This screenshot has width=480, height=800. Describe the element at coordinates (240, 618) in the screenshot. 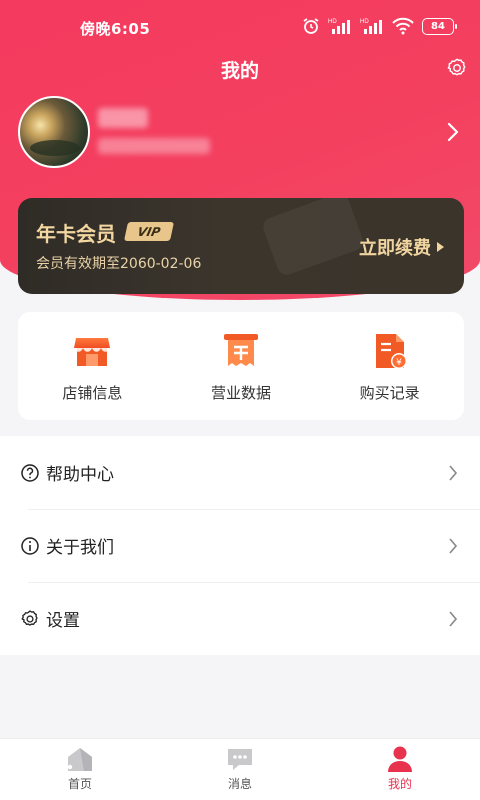

I see `menu-item-settings: 设置` at that location.